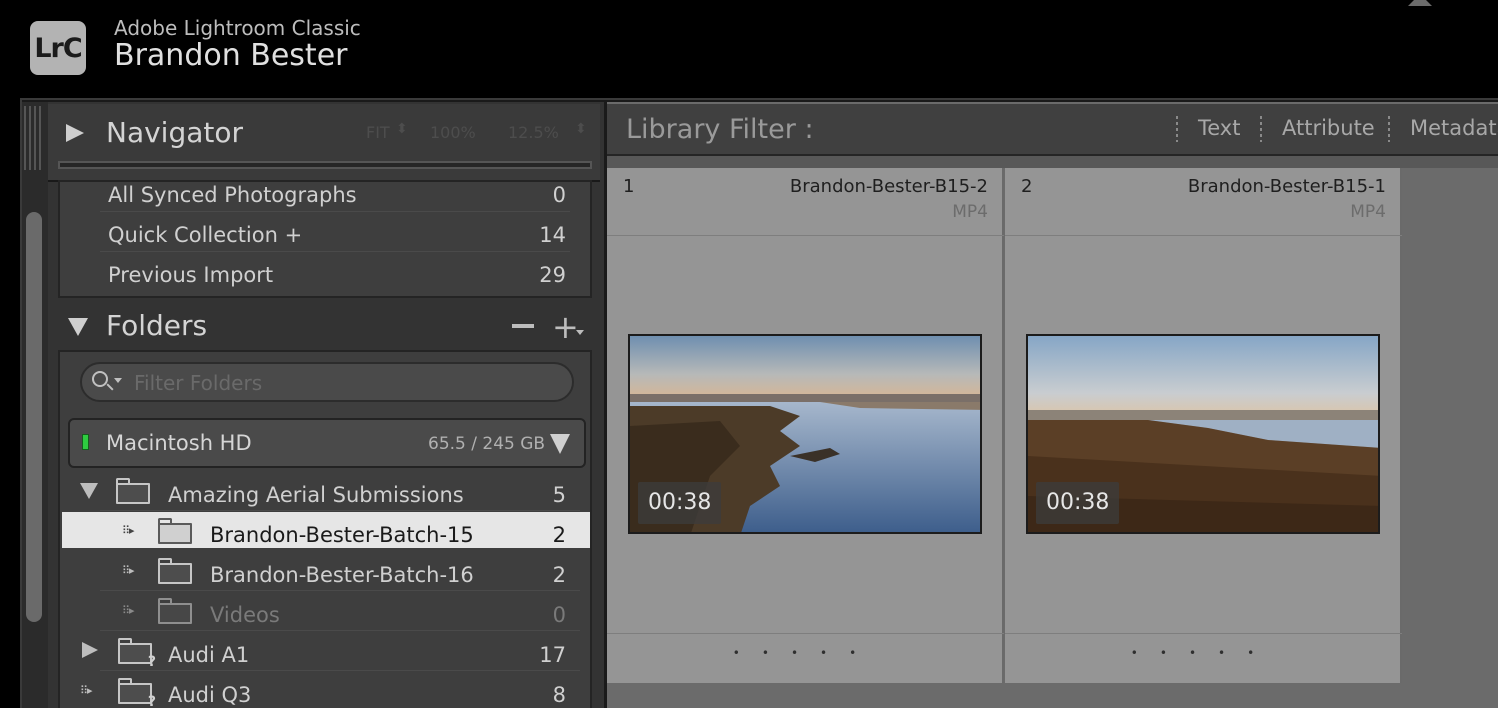 The image size is (1498, 708). What do you see at coordinates (402, 129) in the screenshot?
I see `zoom-fit-stepper-icon: ⬍` at bounding box center [402, 129].